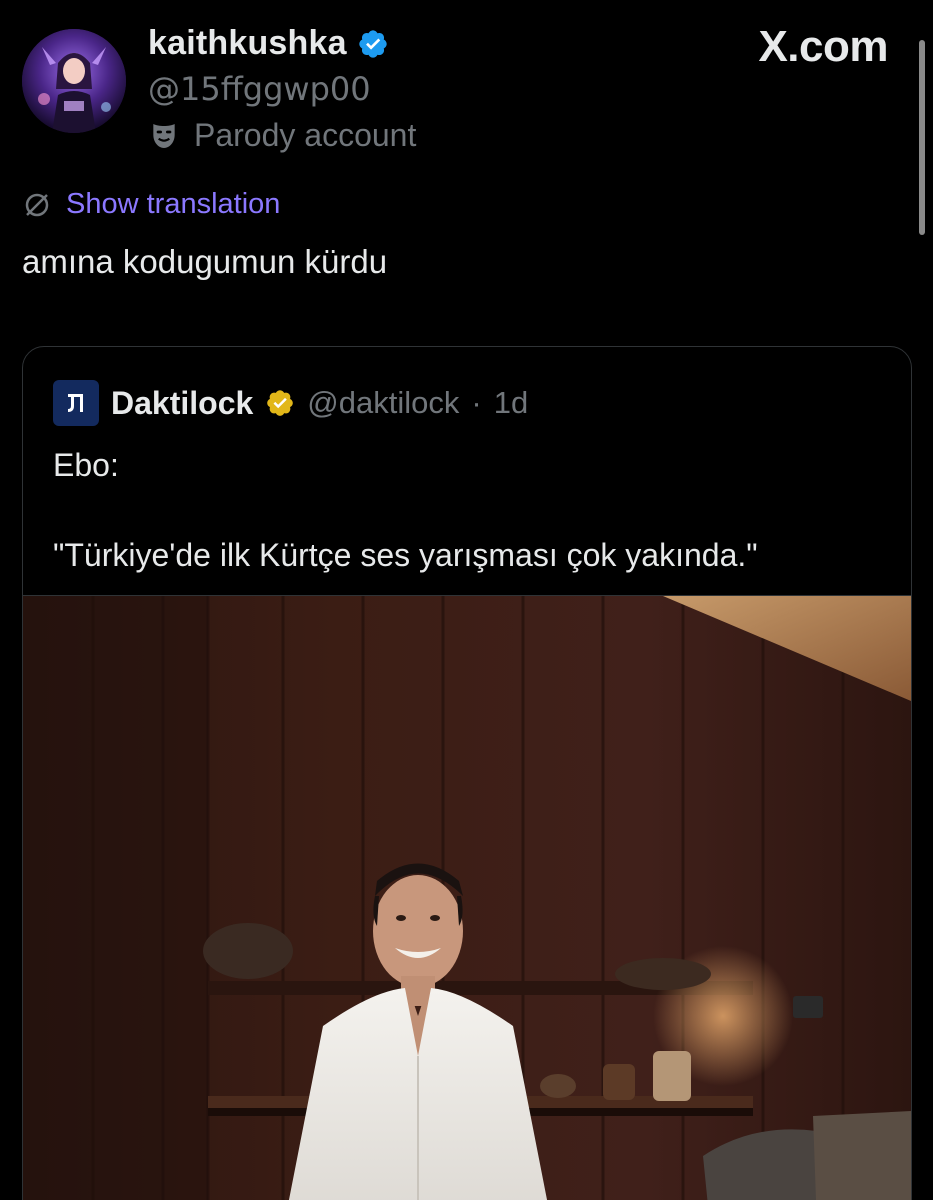  What do you see at coordinates (280, 403) in the screenshot?
I see `gold-verified-badge-icon` at bounding box center [280, 403].